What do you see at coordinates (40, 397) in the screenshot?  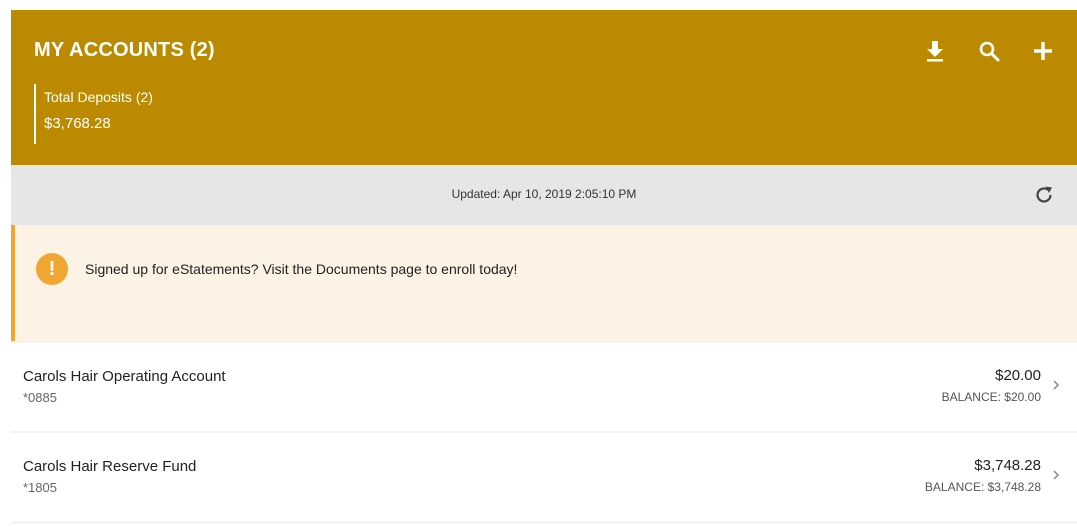 I see `account-number: *0885` at bounding box center [40, 397].